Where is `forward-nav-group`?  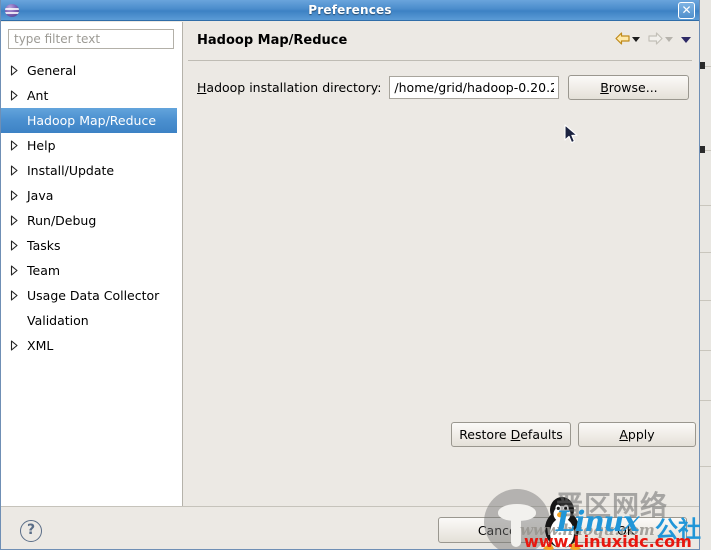
forward-nav-group is located at coordinates (660, 39).